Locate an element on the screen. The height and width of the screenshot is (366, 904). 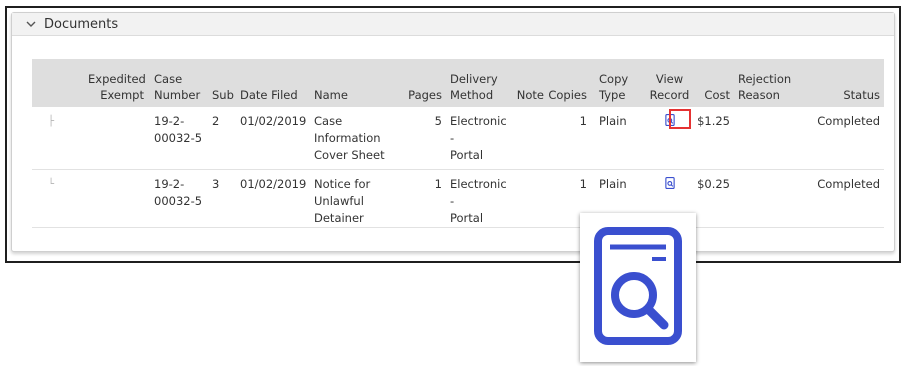
panel-header: Documents is located at coordinates (453, 24).